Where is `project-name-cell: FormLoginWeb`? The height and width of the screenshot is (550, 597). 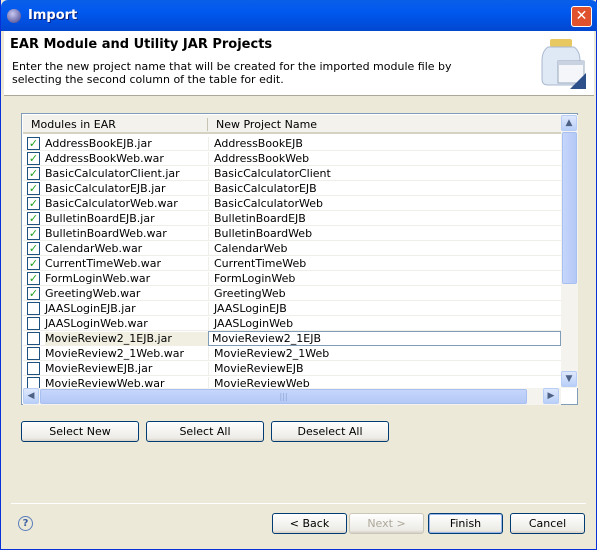
project-name-cell: FormLoginWeb is located at coordinates (384, 279).